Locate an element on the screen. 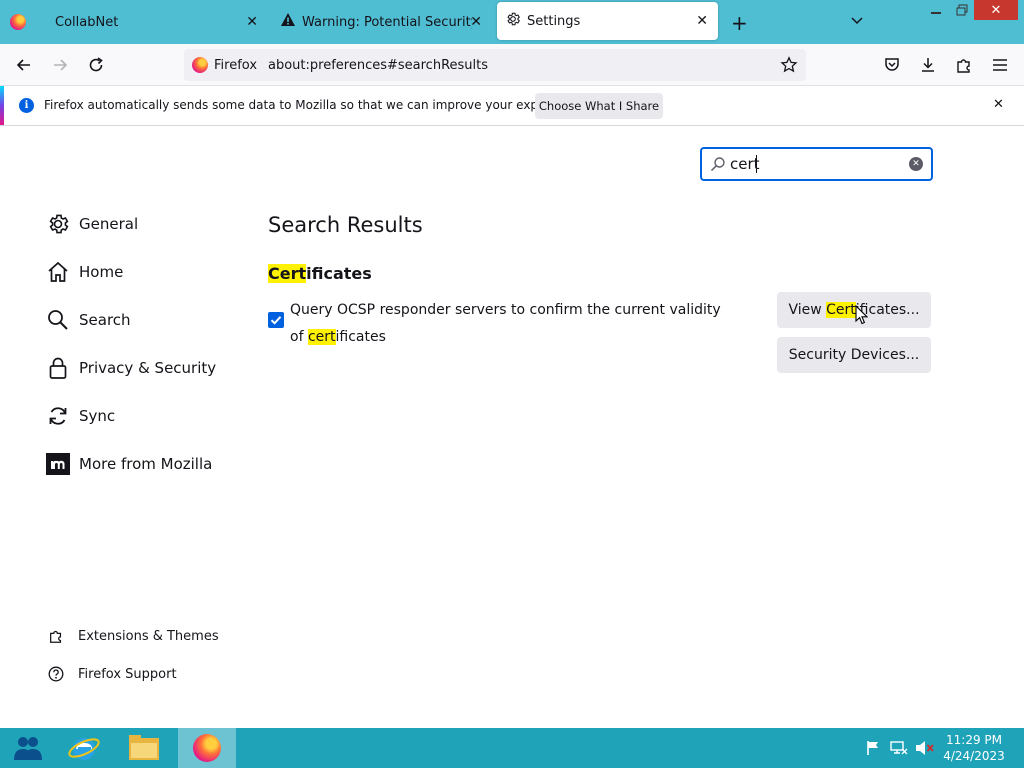 Image resolution: width=1024 pixels, height=768 pixels. network-icon is located at coordinates (899, 750).